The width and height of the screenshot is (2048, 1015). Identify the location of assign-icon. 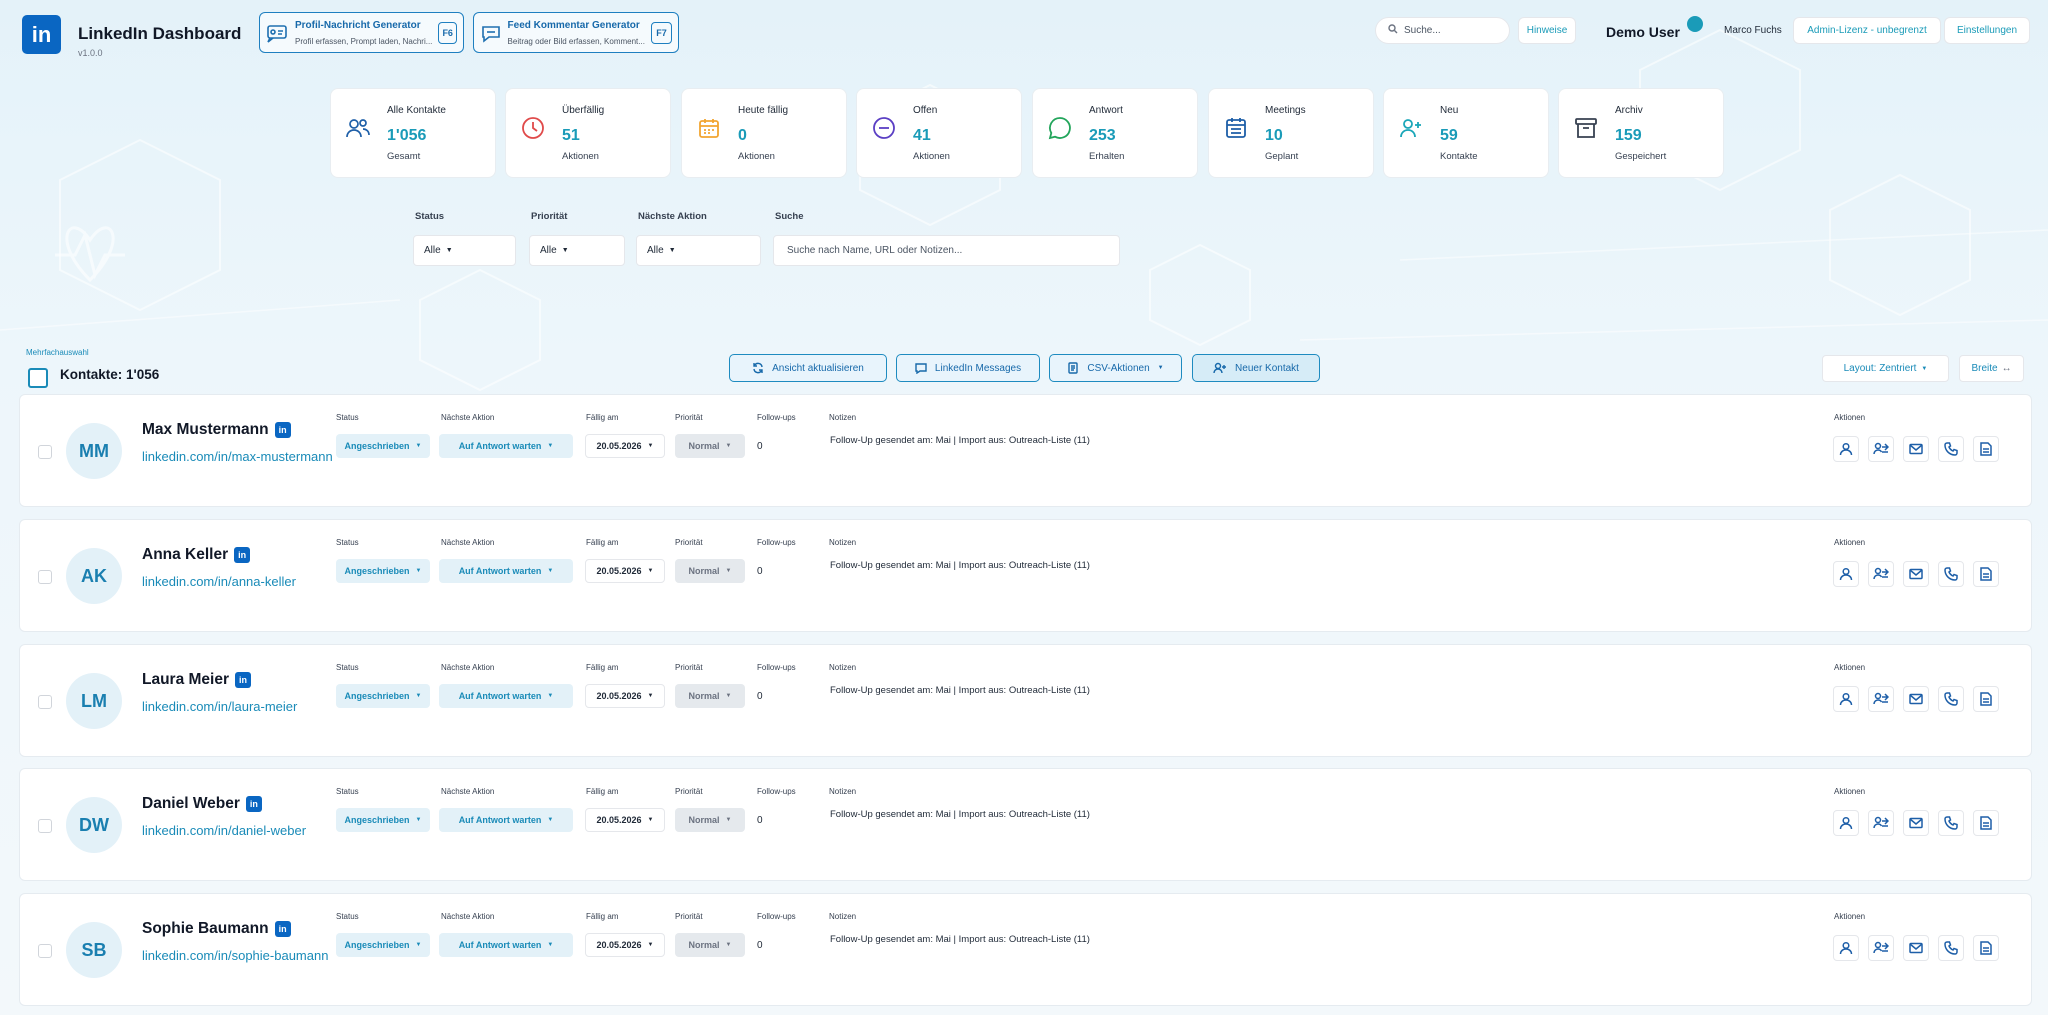
(1881, 823).